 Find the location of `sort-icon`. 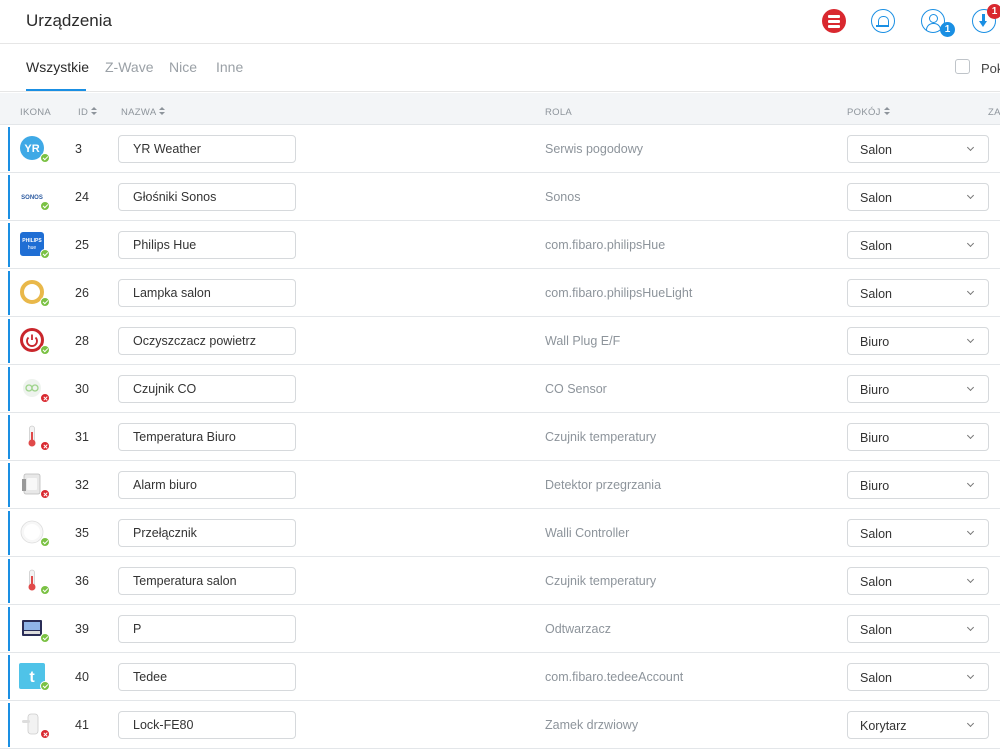

sort-icon is located at coordinates (886, 111).